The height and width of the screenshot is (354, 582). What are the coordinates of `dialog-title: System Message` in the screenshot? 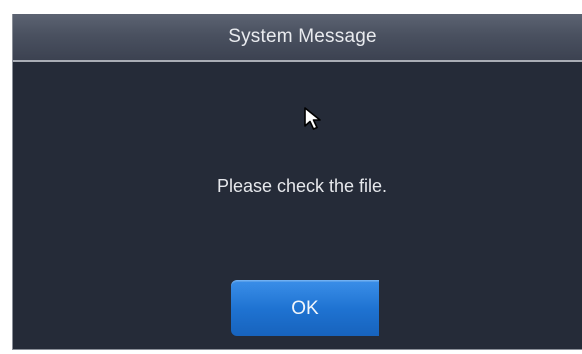 It's located at (302, 36).